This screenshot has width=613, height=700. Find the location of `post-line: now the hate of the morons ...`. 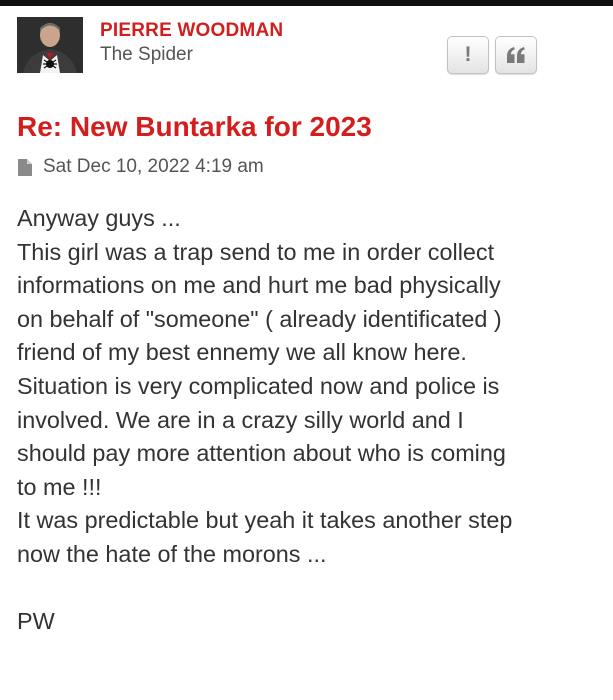

post-line: now the hate of the morons ... is located at coordinates (172, 553).